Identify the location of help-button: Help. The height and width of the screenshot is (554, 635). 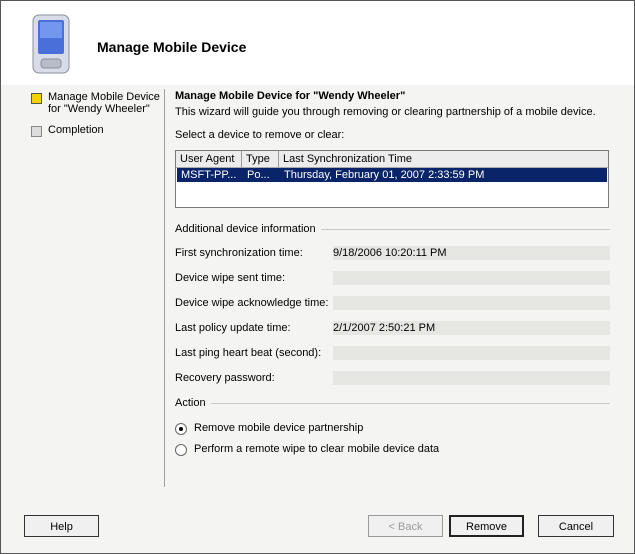
(61, 526).